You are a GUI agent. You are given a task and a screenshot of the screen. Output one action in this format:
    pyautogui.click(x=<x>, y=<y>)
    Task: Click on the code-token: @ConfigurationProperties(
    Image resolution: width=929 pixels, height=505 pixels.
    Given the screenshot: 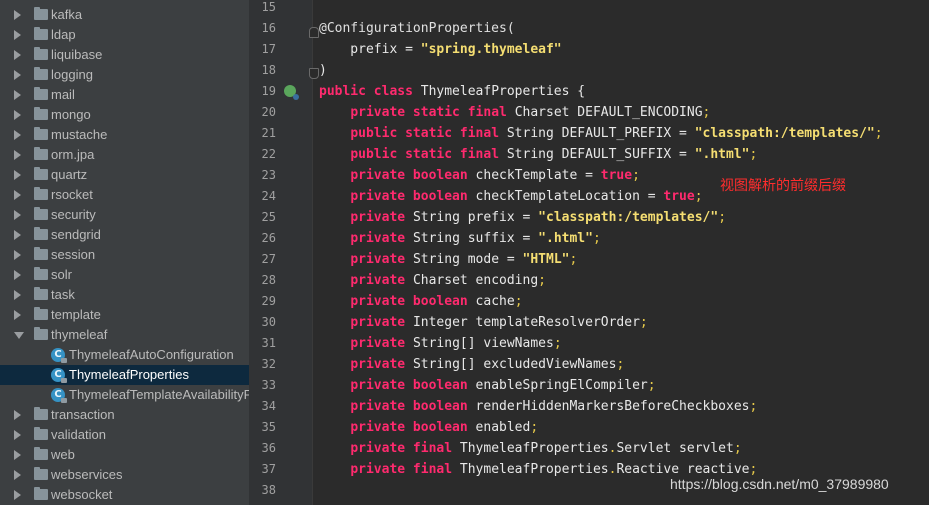 What is the action you would take?
    pyautogui.click(x=417, y=28)
    